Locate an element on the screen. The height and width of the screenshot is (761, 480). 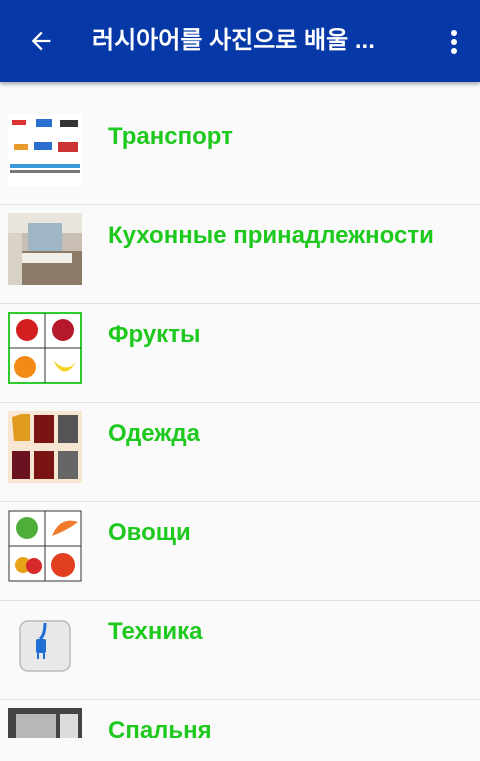
list-item: Кухонные принадлежности is located at coordinates (240, 254).